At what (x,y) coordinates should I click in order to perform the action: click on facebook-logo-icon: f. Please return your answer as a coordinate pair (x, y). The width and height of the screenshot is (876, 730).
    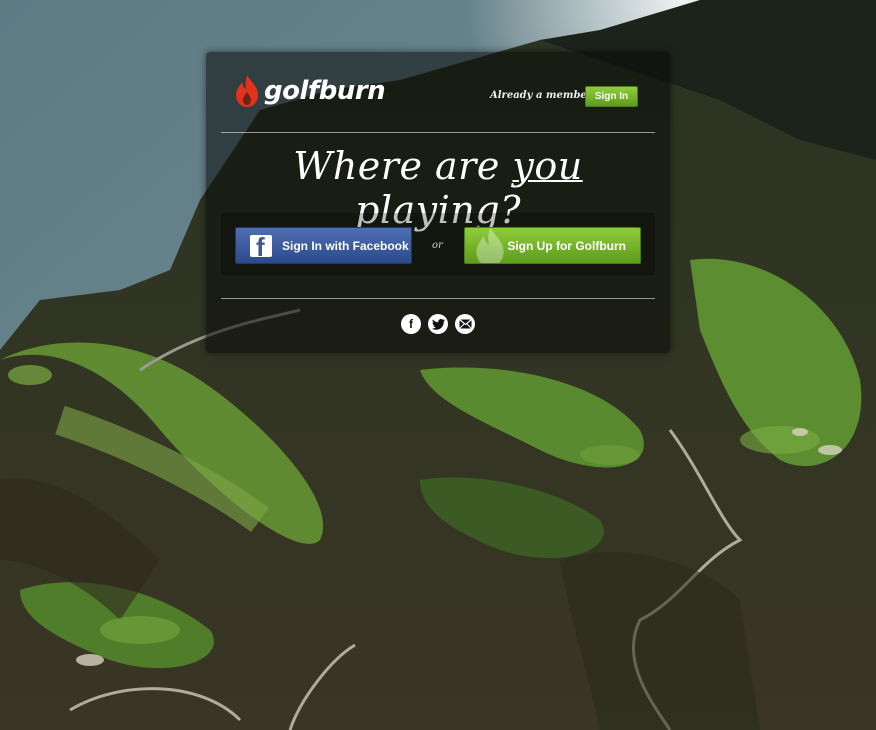
    Looking at the image, I should click on (261, 245).